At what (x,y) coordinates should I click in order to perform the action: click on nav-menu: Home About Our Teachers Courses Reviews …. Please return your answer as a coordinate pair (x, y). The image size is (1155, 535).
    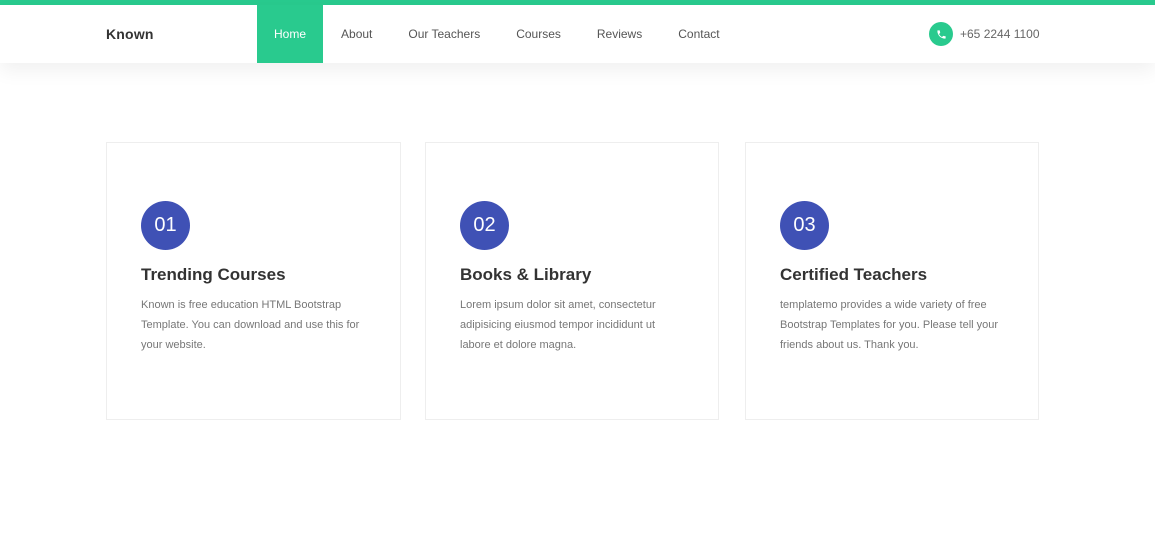
    Looking at the image, I should click on (497, 34).